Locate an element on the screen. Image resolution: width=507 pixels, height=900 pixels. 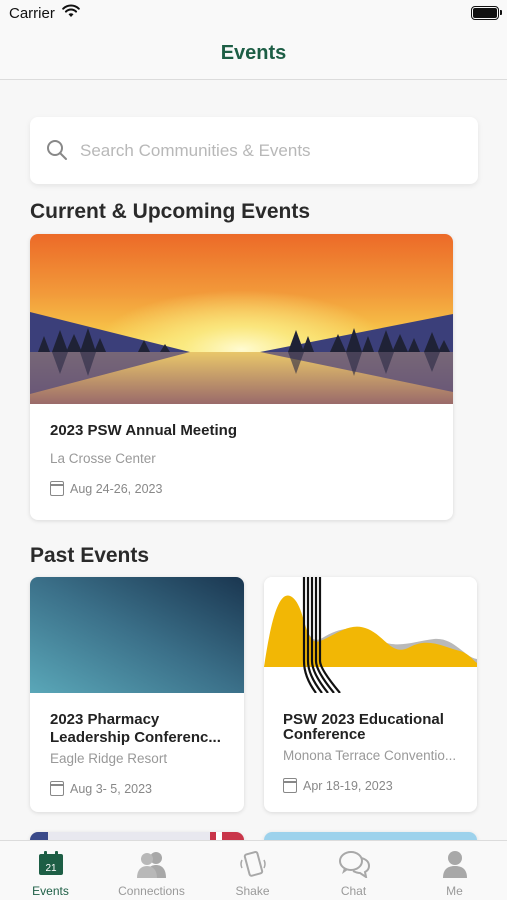
tab-me: Me is located at coordinates (454, 870).